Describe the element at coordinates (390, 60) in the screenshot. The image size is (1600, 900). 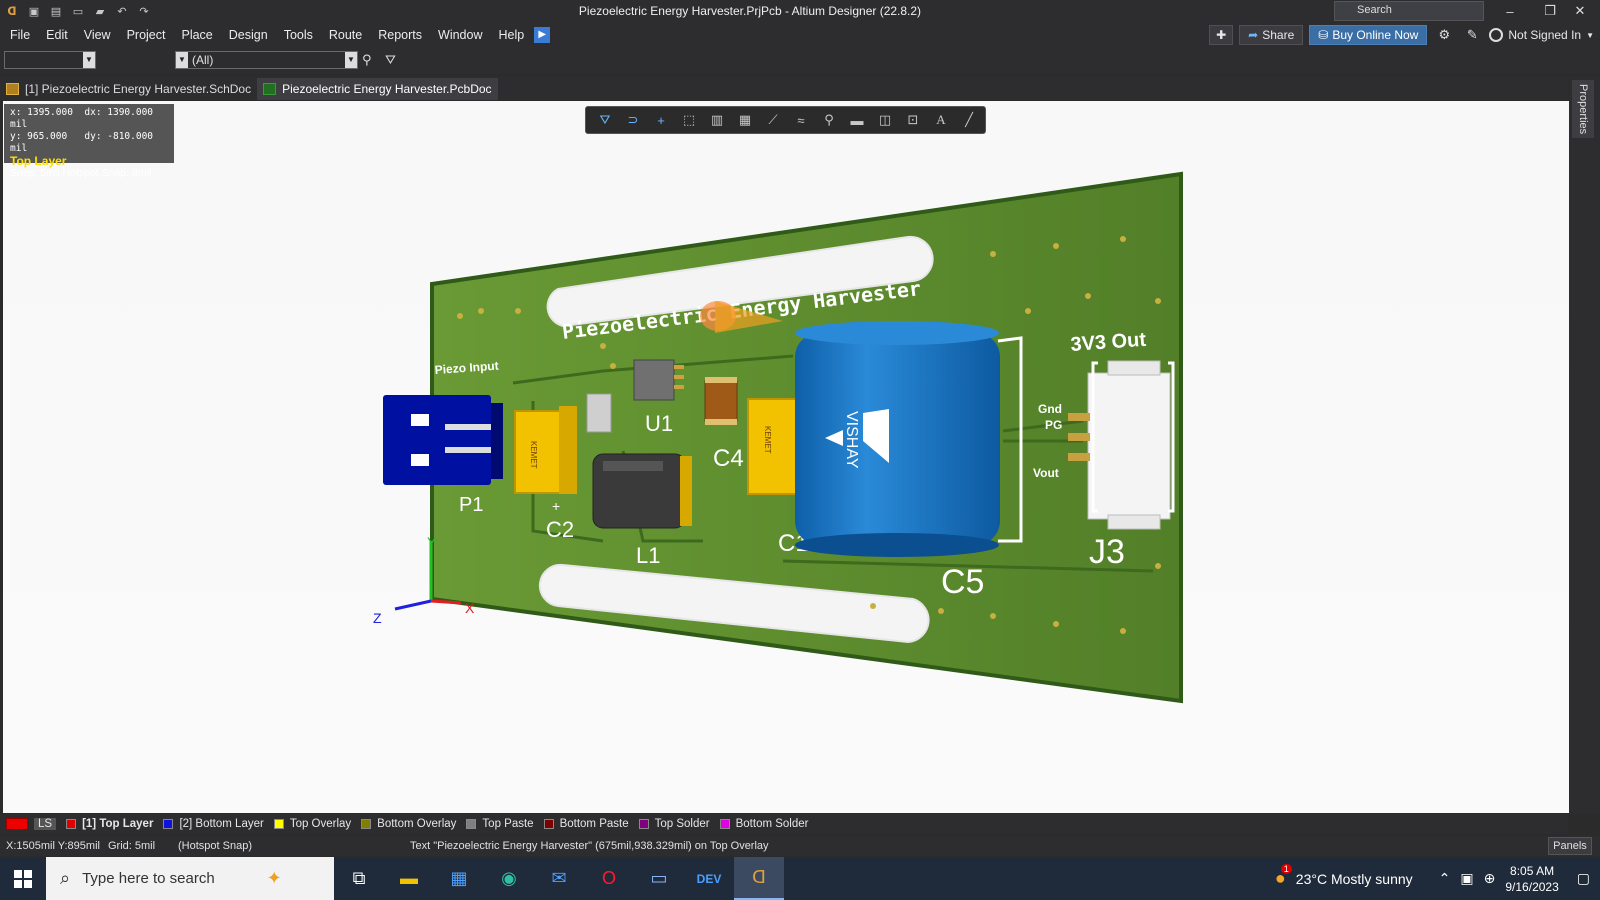
I see `clear-filter-icon: ⛛` at that location.